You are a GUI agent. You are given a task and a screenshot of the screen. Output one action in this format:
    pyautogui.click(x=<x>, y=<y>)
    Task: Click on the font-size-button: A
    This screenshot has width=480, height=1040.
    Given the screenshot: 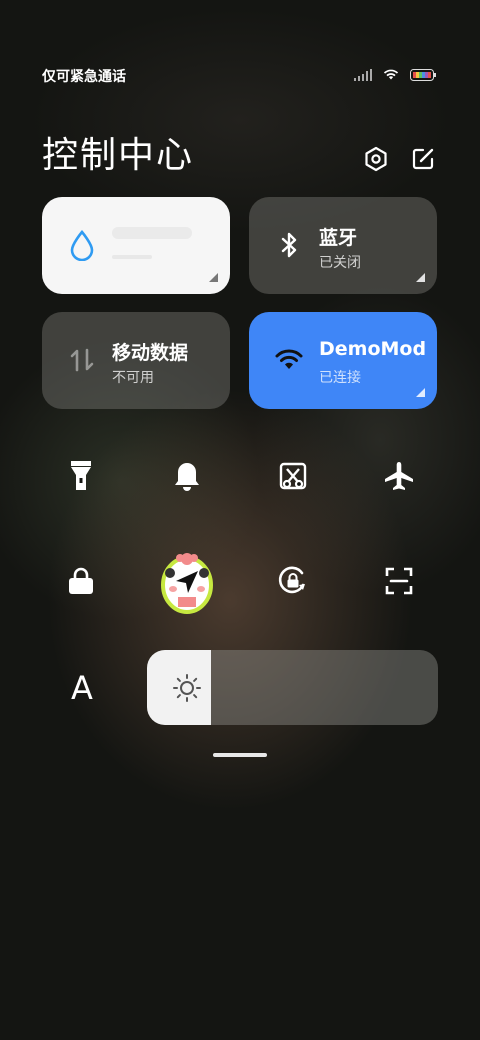 What is the action you would take?
    pyautogui.click(x=82, y=688)
    